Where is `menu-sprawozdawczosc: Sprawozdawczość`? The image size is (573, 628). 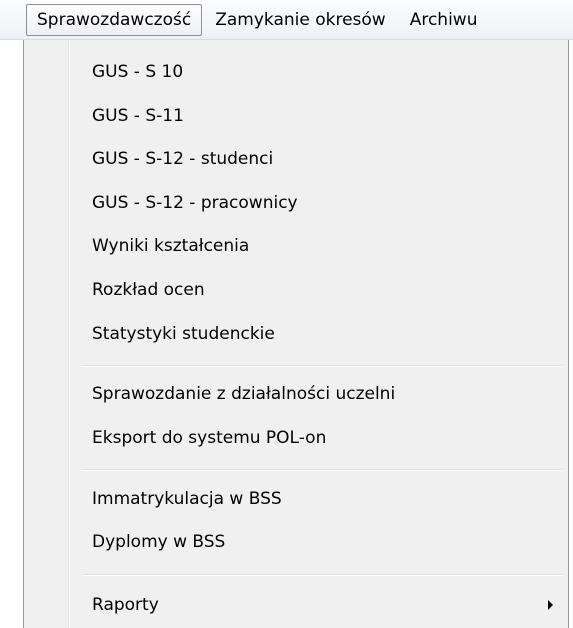 menu-sprawozdawczosc: Sprawozdawczość is located at coordinates (114, 19).